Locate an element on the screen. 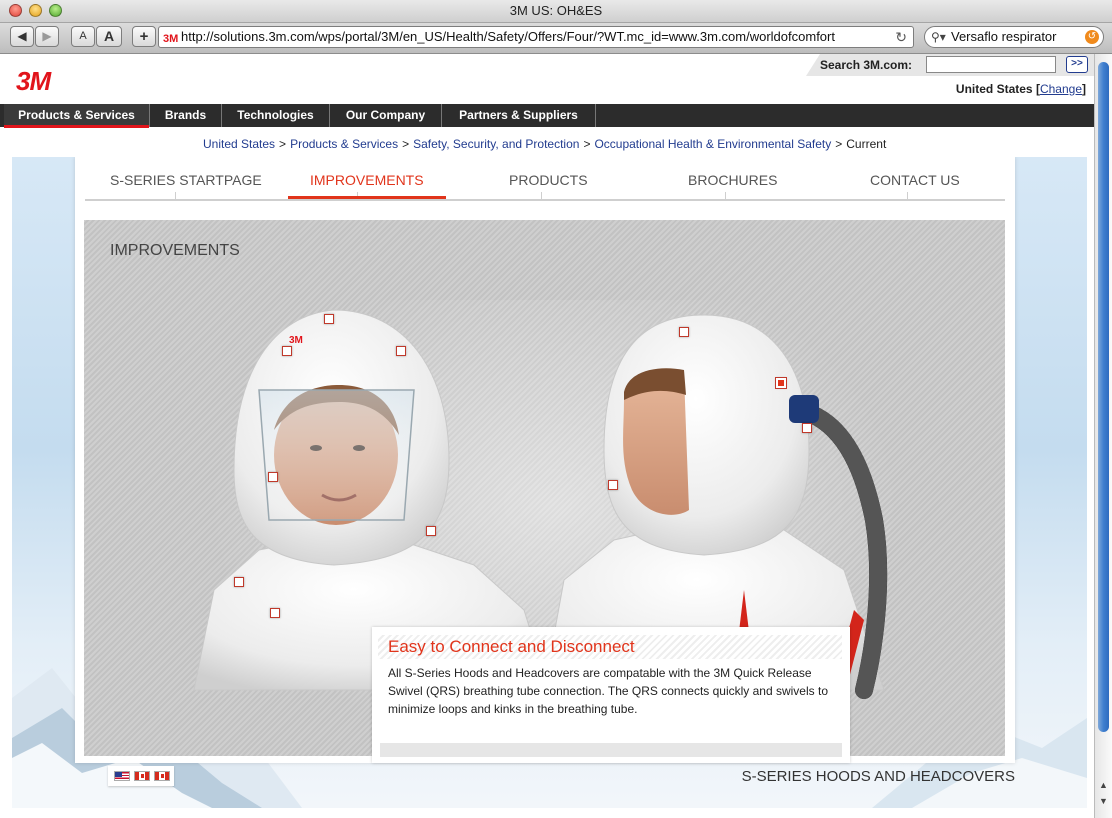 The image size is (1112, 818). window-titlebar: 3M US: OH&ES is located at coordinates (556, 11).